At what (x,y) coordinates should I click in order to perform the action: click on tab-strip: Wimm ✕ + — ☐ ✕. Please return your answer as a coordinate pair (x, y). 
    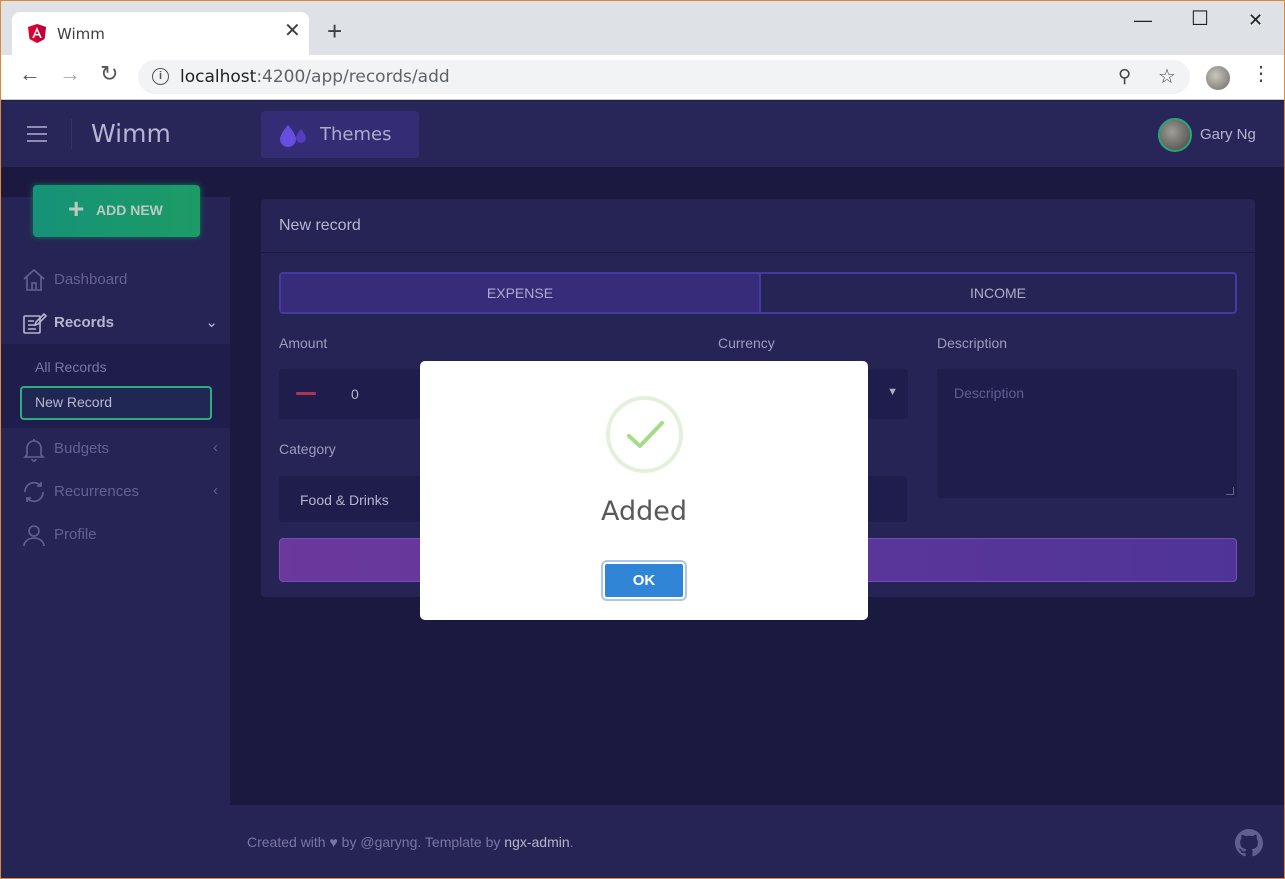
    Looking at the image, I should click on (642, 28).